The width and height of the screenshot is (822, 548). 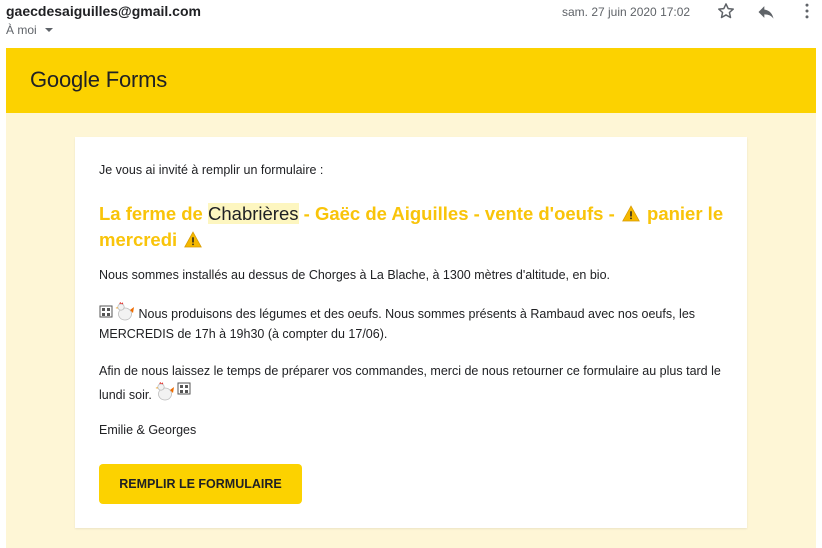 I want to click on forms-banner: Google Forms, so click(x=411, y=80).